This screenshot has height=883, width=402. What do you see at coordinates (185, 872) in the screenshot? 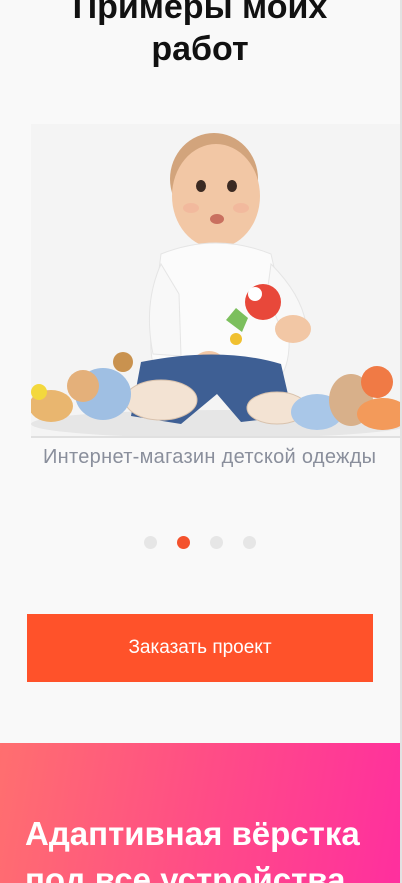
I see `promo-title-line-2: под все устройства` at bounding box center [185, 872].